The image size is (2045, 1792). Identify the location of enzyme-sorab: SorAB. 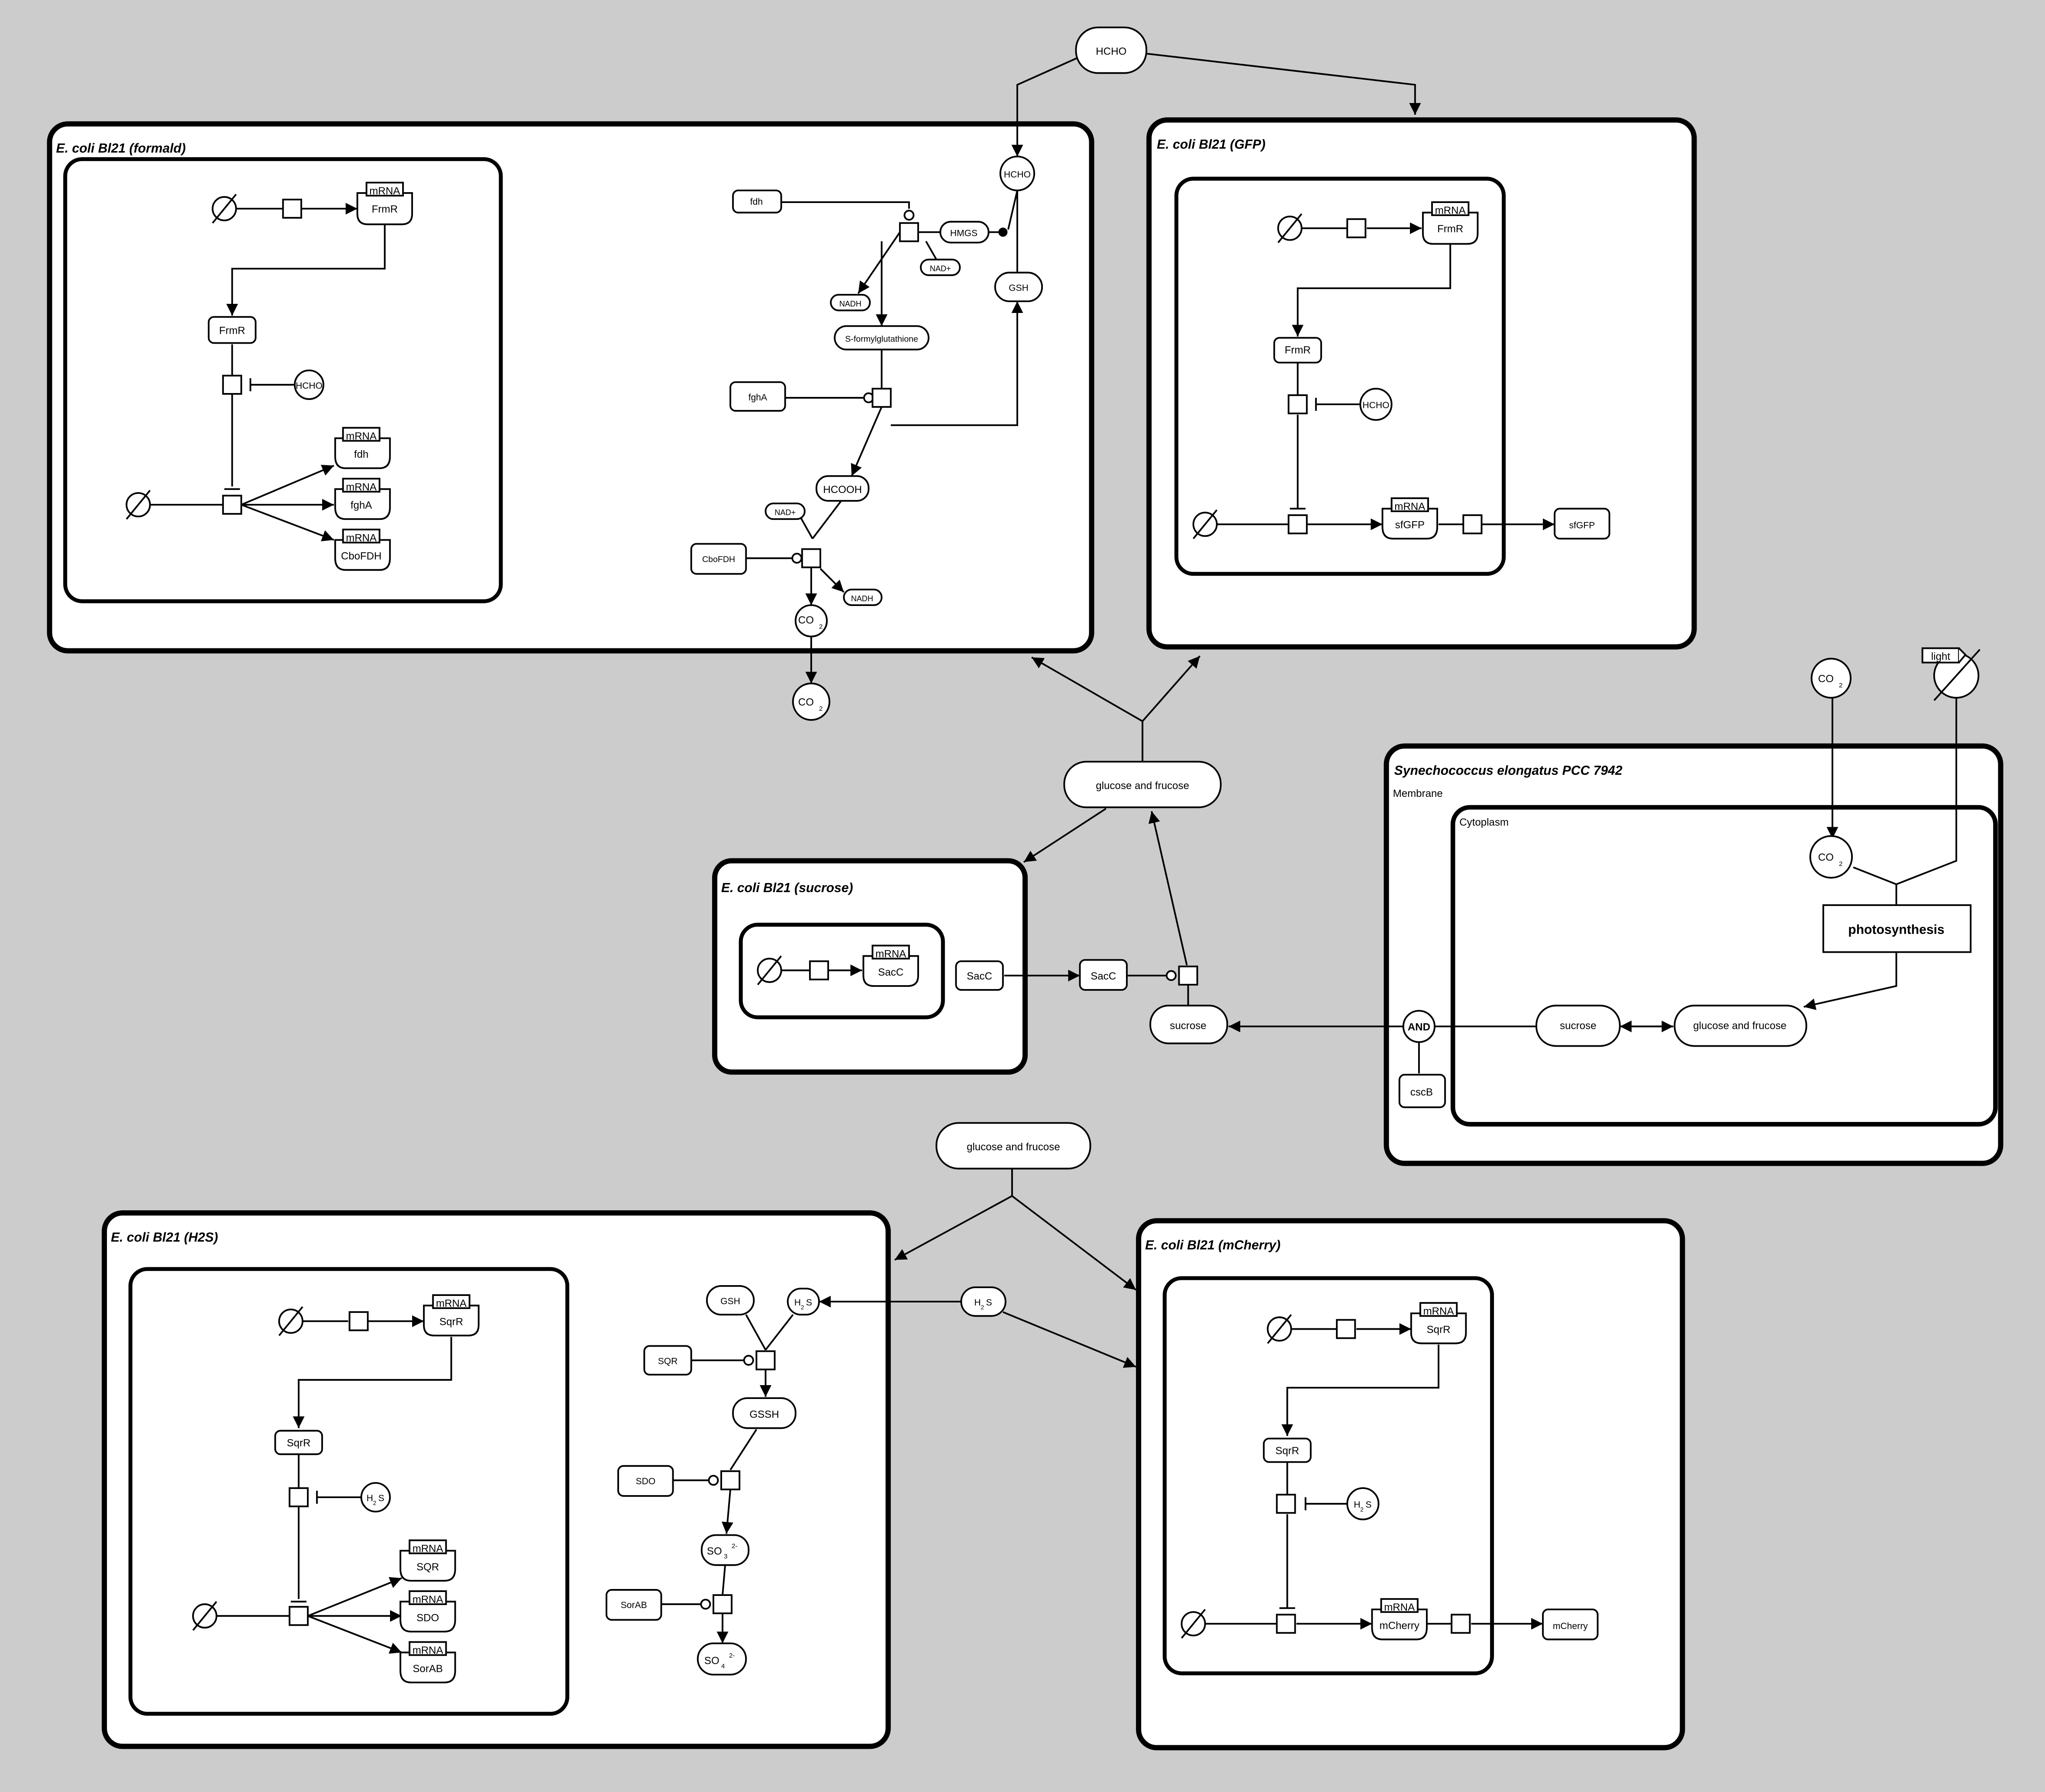
(633, 1605).